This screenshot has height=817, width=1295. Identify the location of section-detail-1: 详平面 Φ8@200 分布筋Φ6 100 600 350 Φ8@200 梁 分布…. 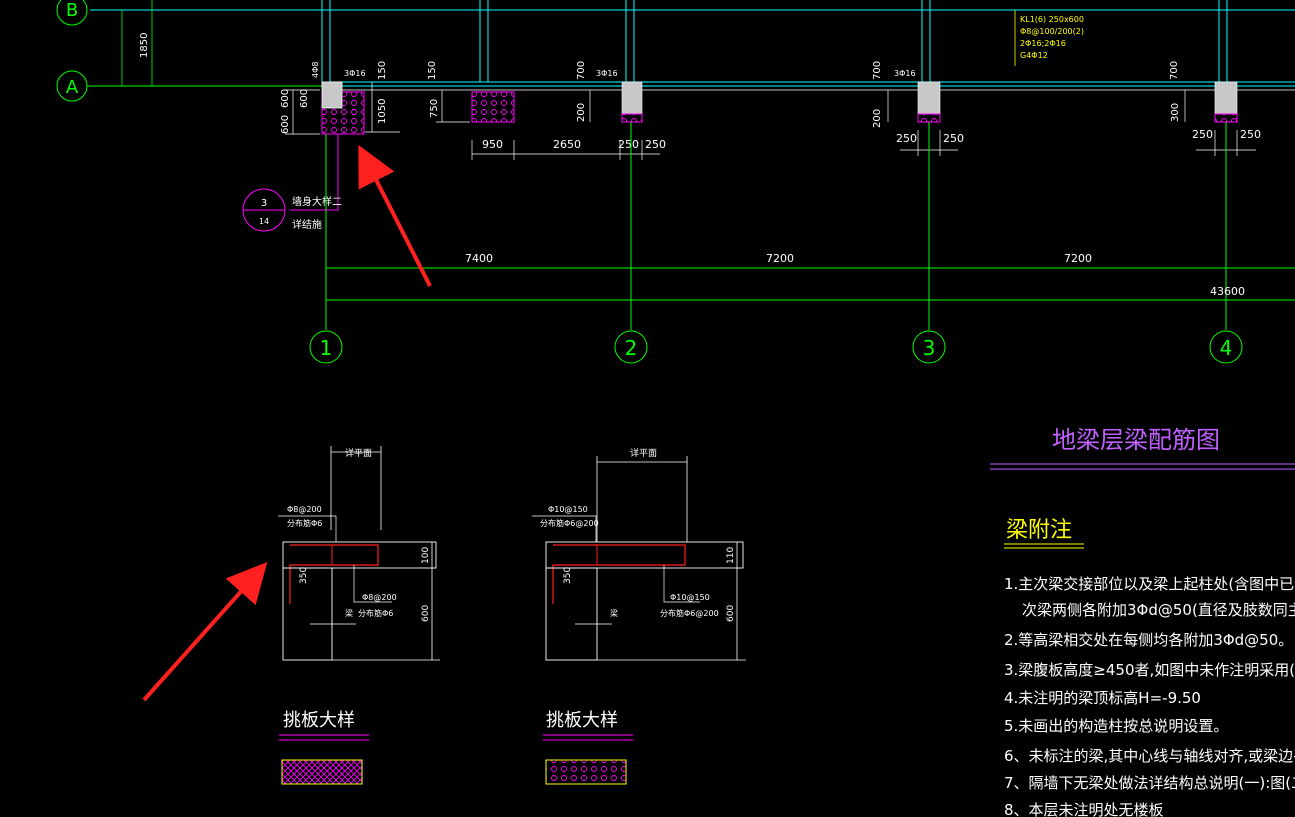
(359, 615).